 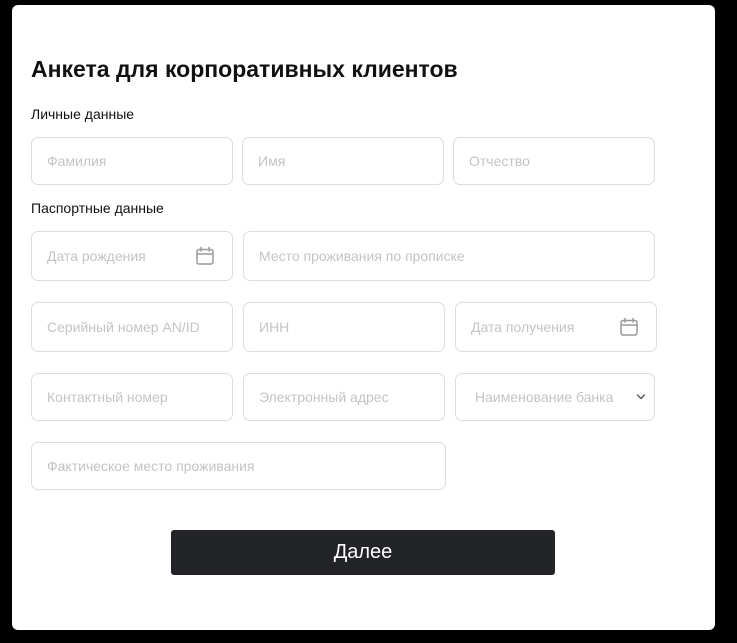 I want to click on inn-field, so click(x=344, y=327).